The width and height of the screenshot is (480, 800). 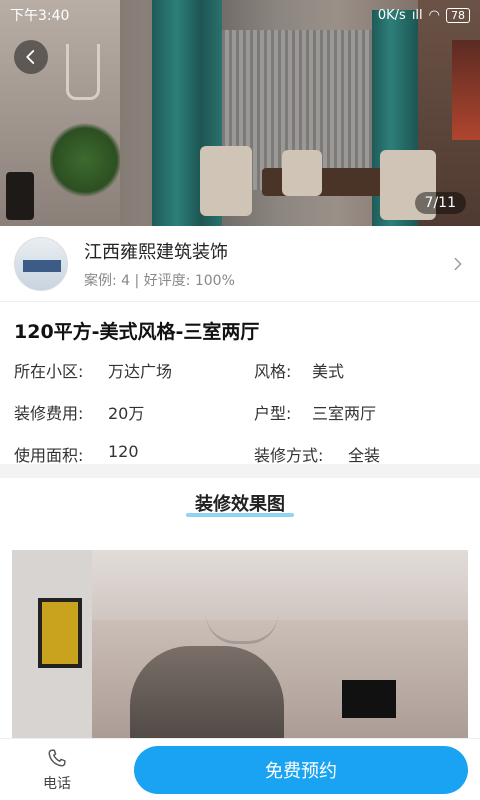 I want to click on wall-art, so click(x=466, y=90).